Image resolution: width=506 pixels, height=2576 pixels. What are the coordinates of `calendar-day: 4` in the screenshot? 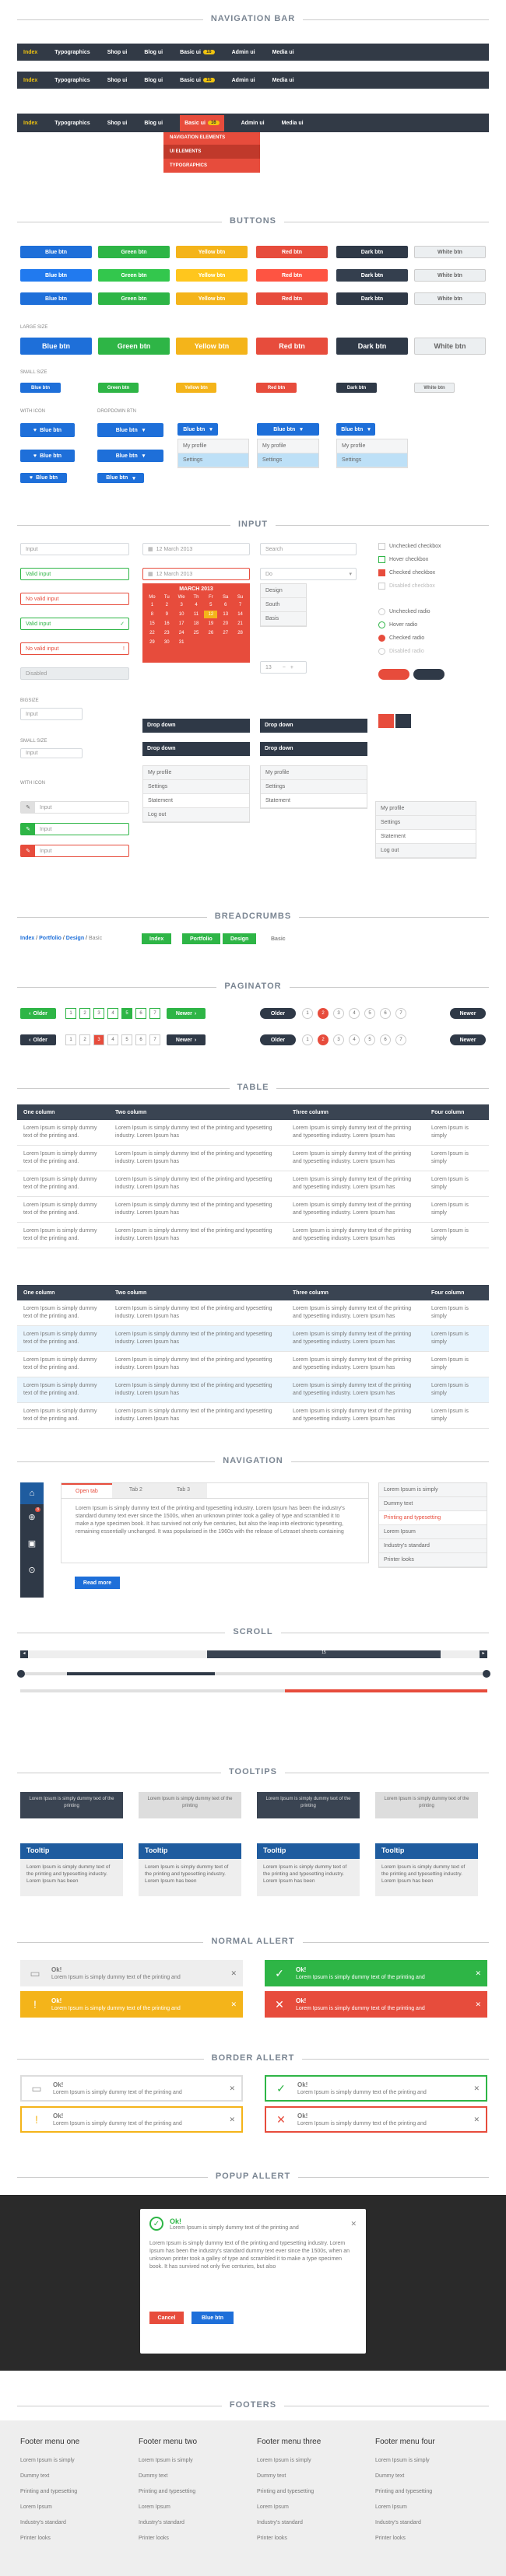 It's located at (196, 605).